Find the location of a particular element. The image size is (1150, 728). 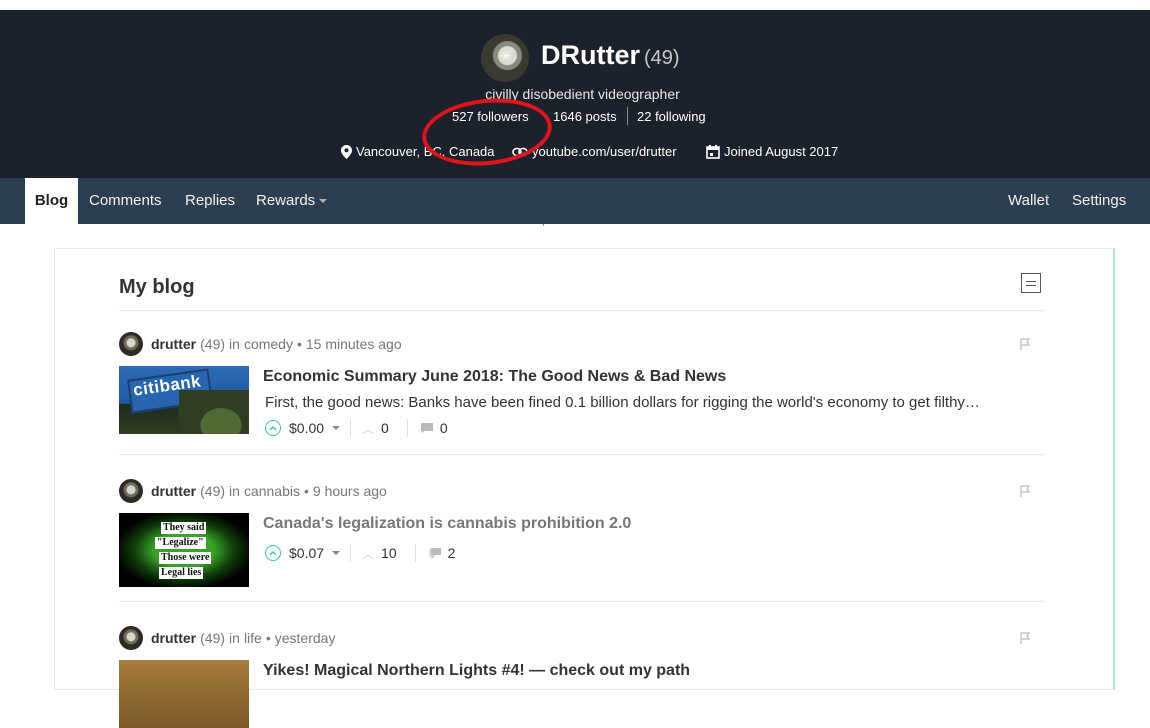

tab-rewards: Rewards is located at coordinates (292, 201).